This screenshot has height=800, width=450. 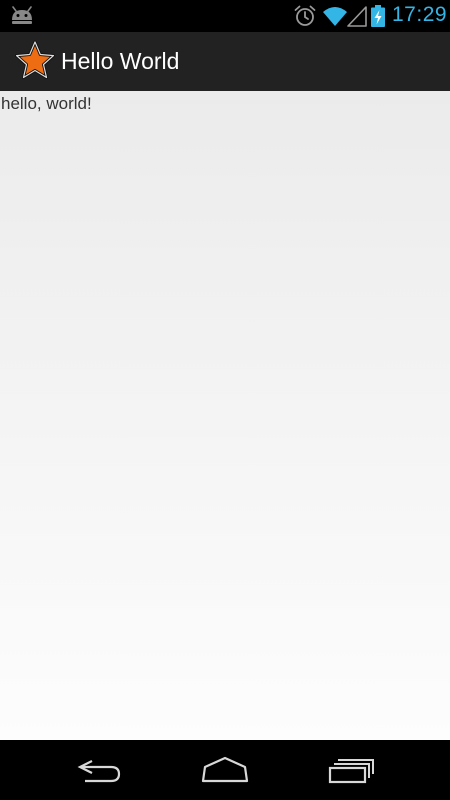 What do you see at coordinates (35, 60) in the screenshot?
I see `star-icon` at bounding box center [35, 60].